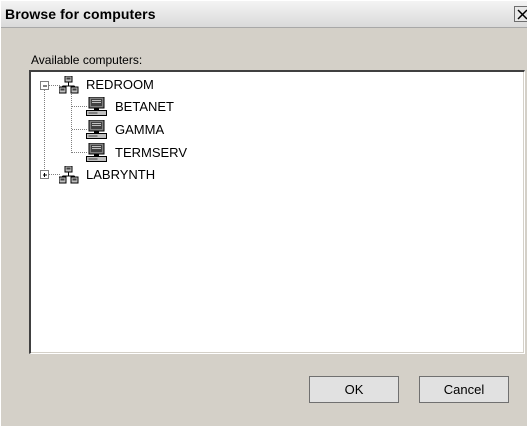  Describe the element at coordinates (87, 60) in the screenshot. I see `available-computers-label: Available computers:` at that location.